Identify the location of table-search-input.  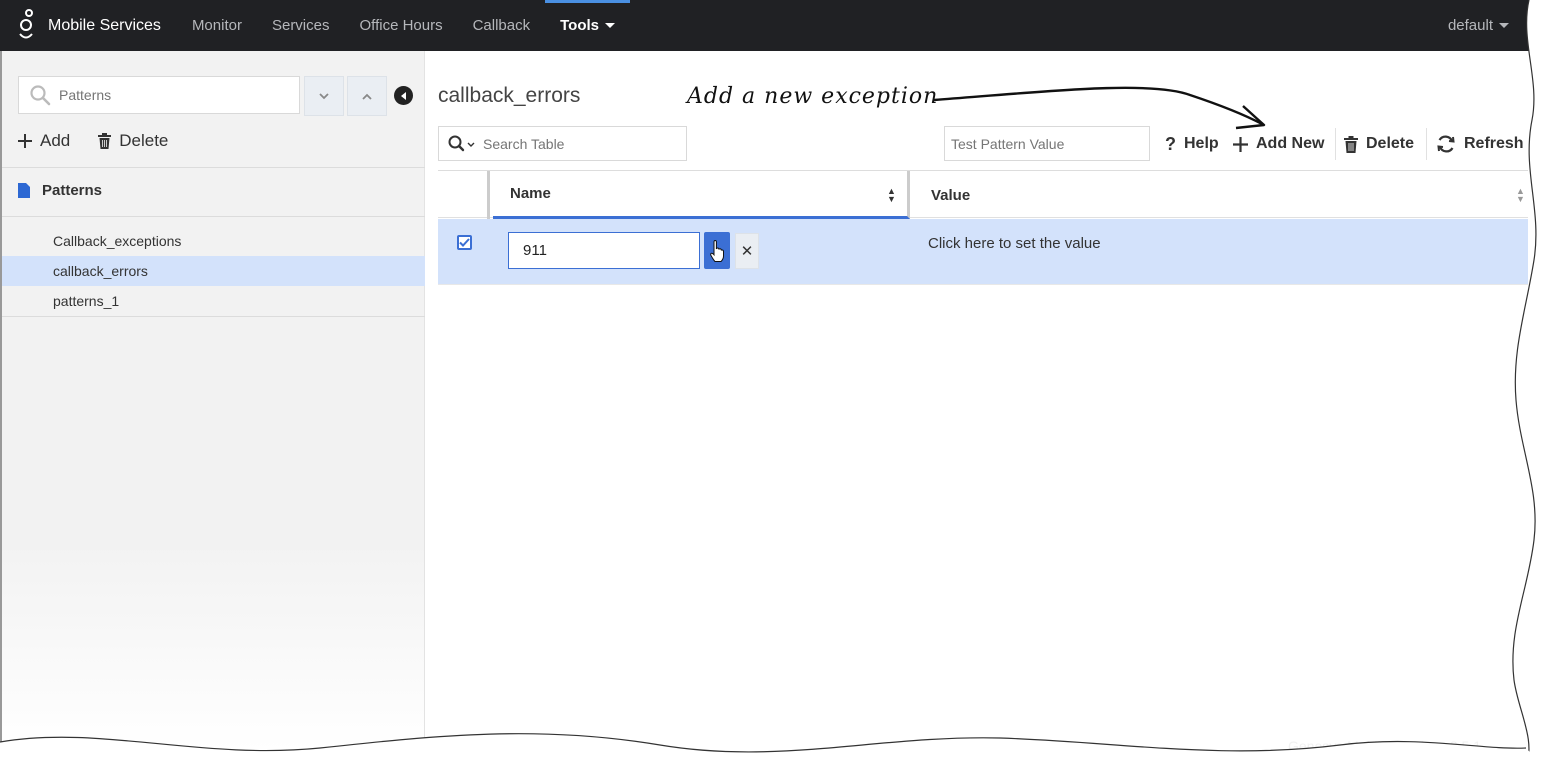
(578, 143).